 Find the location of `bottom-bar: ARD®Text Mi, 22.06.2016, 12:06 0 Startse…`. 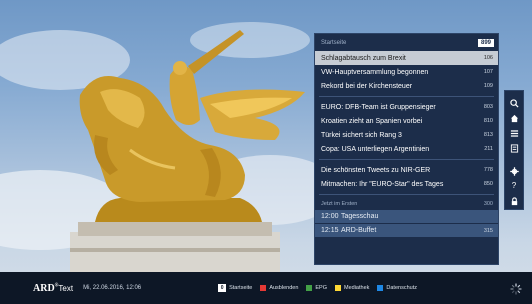

bottom-bar: ARD®Text Mi, 22.06.2016, 12:06 0 Startse… is located at coordinates (266, 288).